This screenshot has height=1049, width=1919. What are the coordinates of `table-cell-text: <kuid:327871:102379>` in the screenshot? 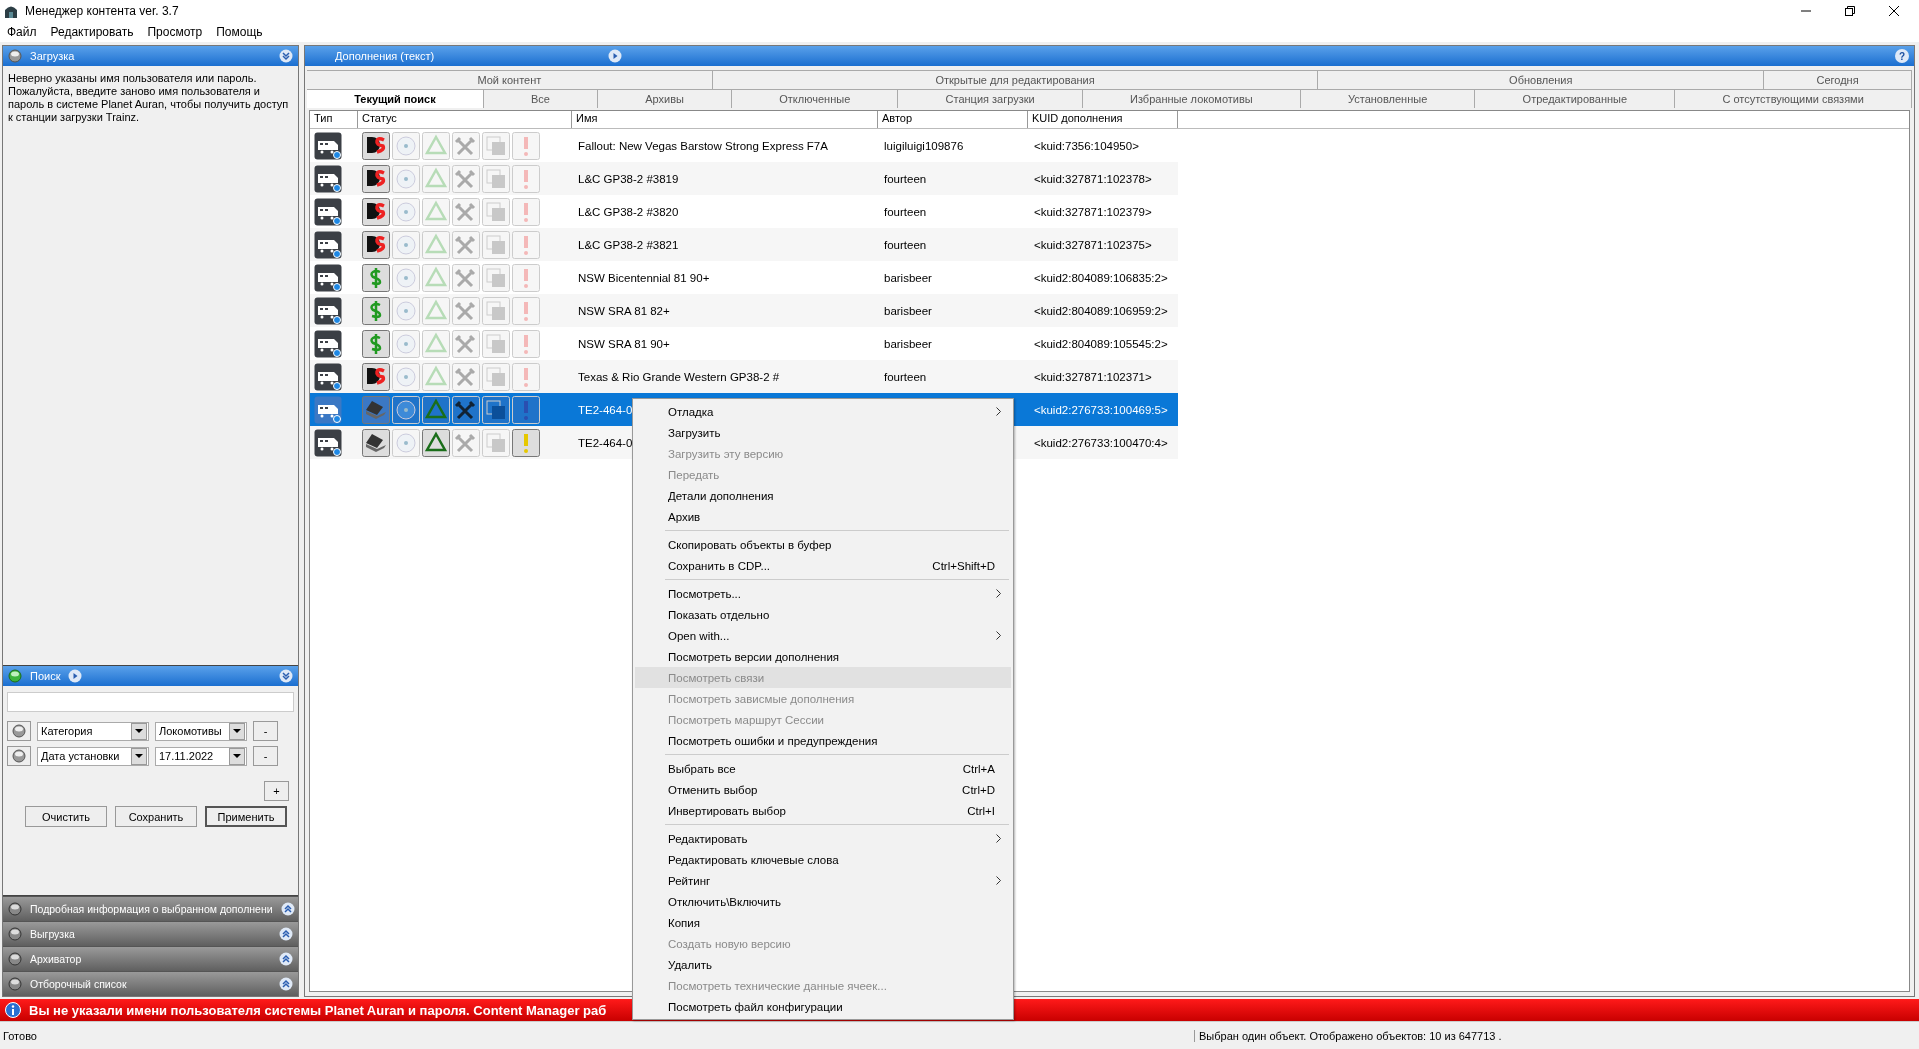 It's located at (1093, 211).